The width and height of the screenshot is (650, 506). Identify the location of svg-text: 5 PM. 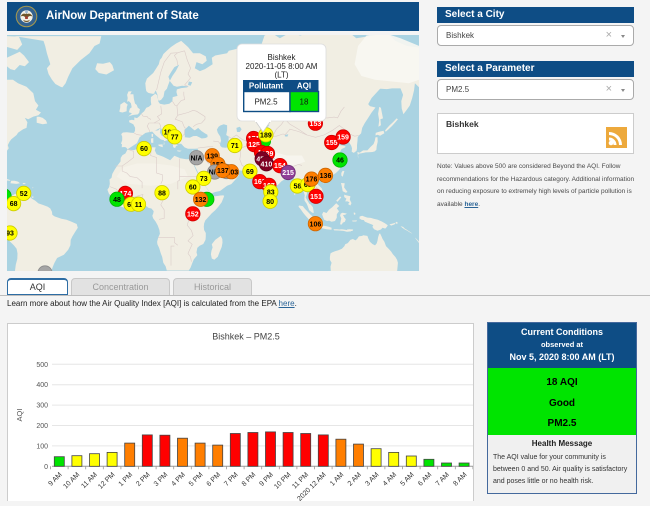
(196, 479).